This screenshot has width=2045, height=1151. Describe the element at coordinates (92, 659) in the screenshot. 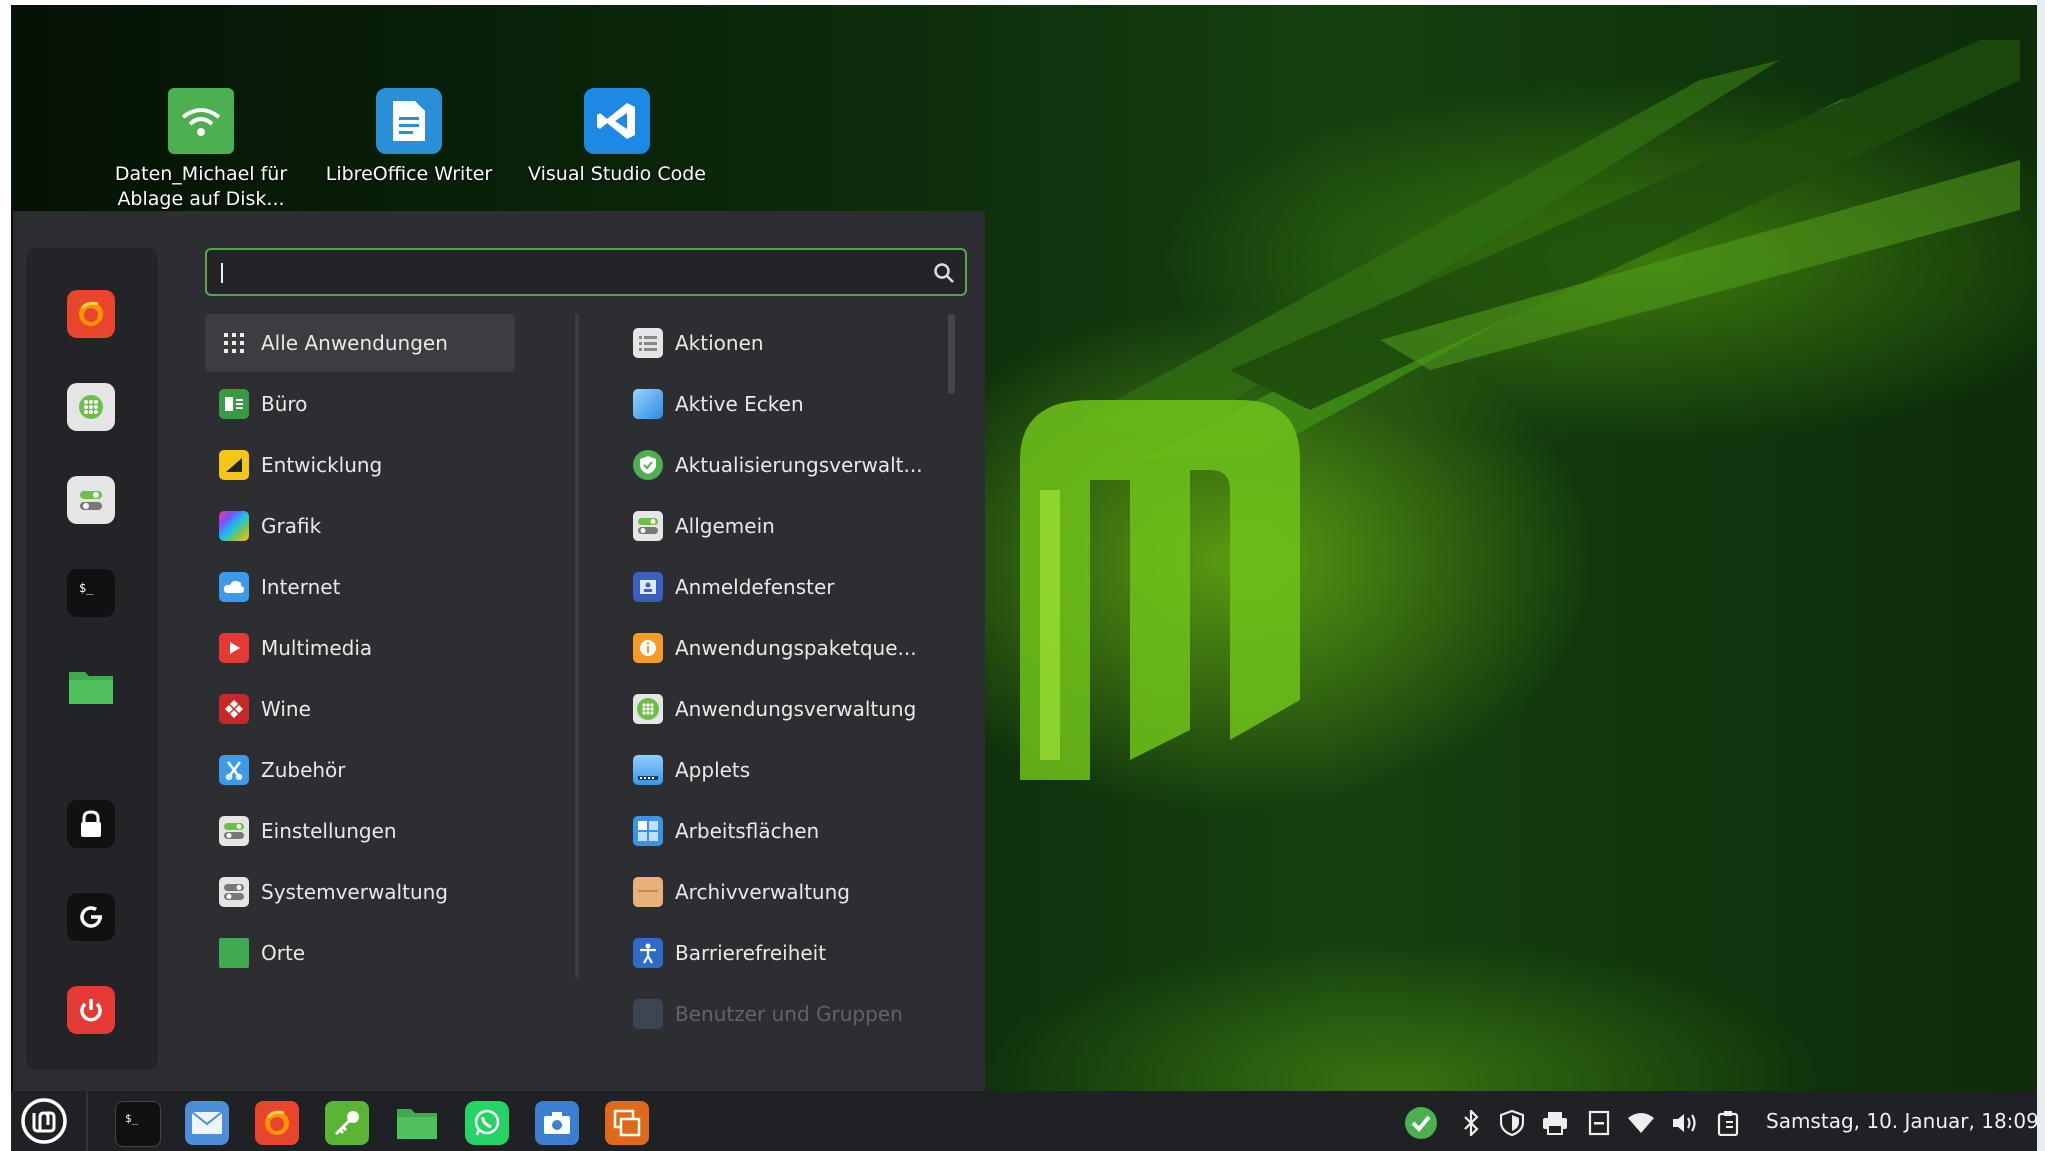

I see `favorites-sidebar: $_` at that location.